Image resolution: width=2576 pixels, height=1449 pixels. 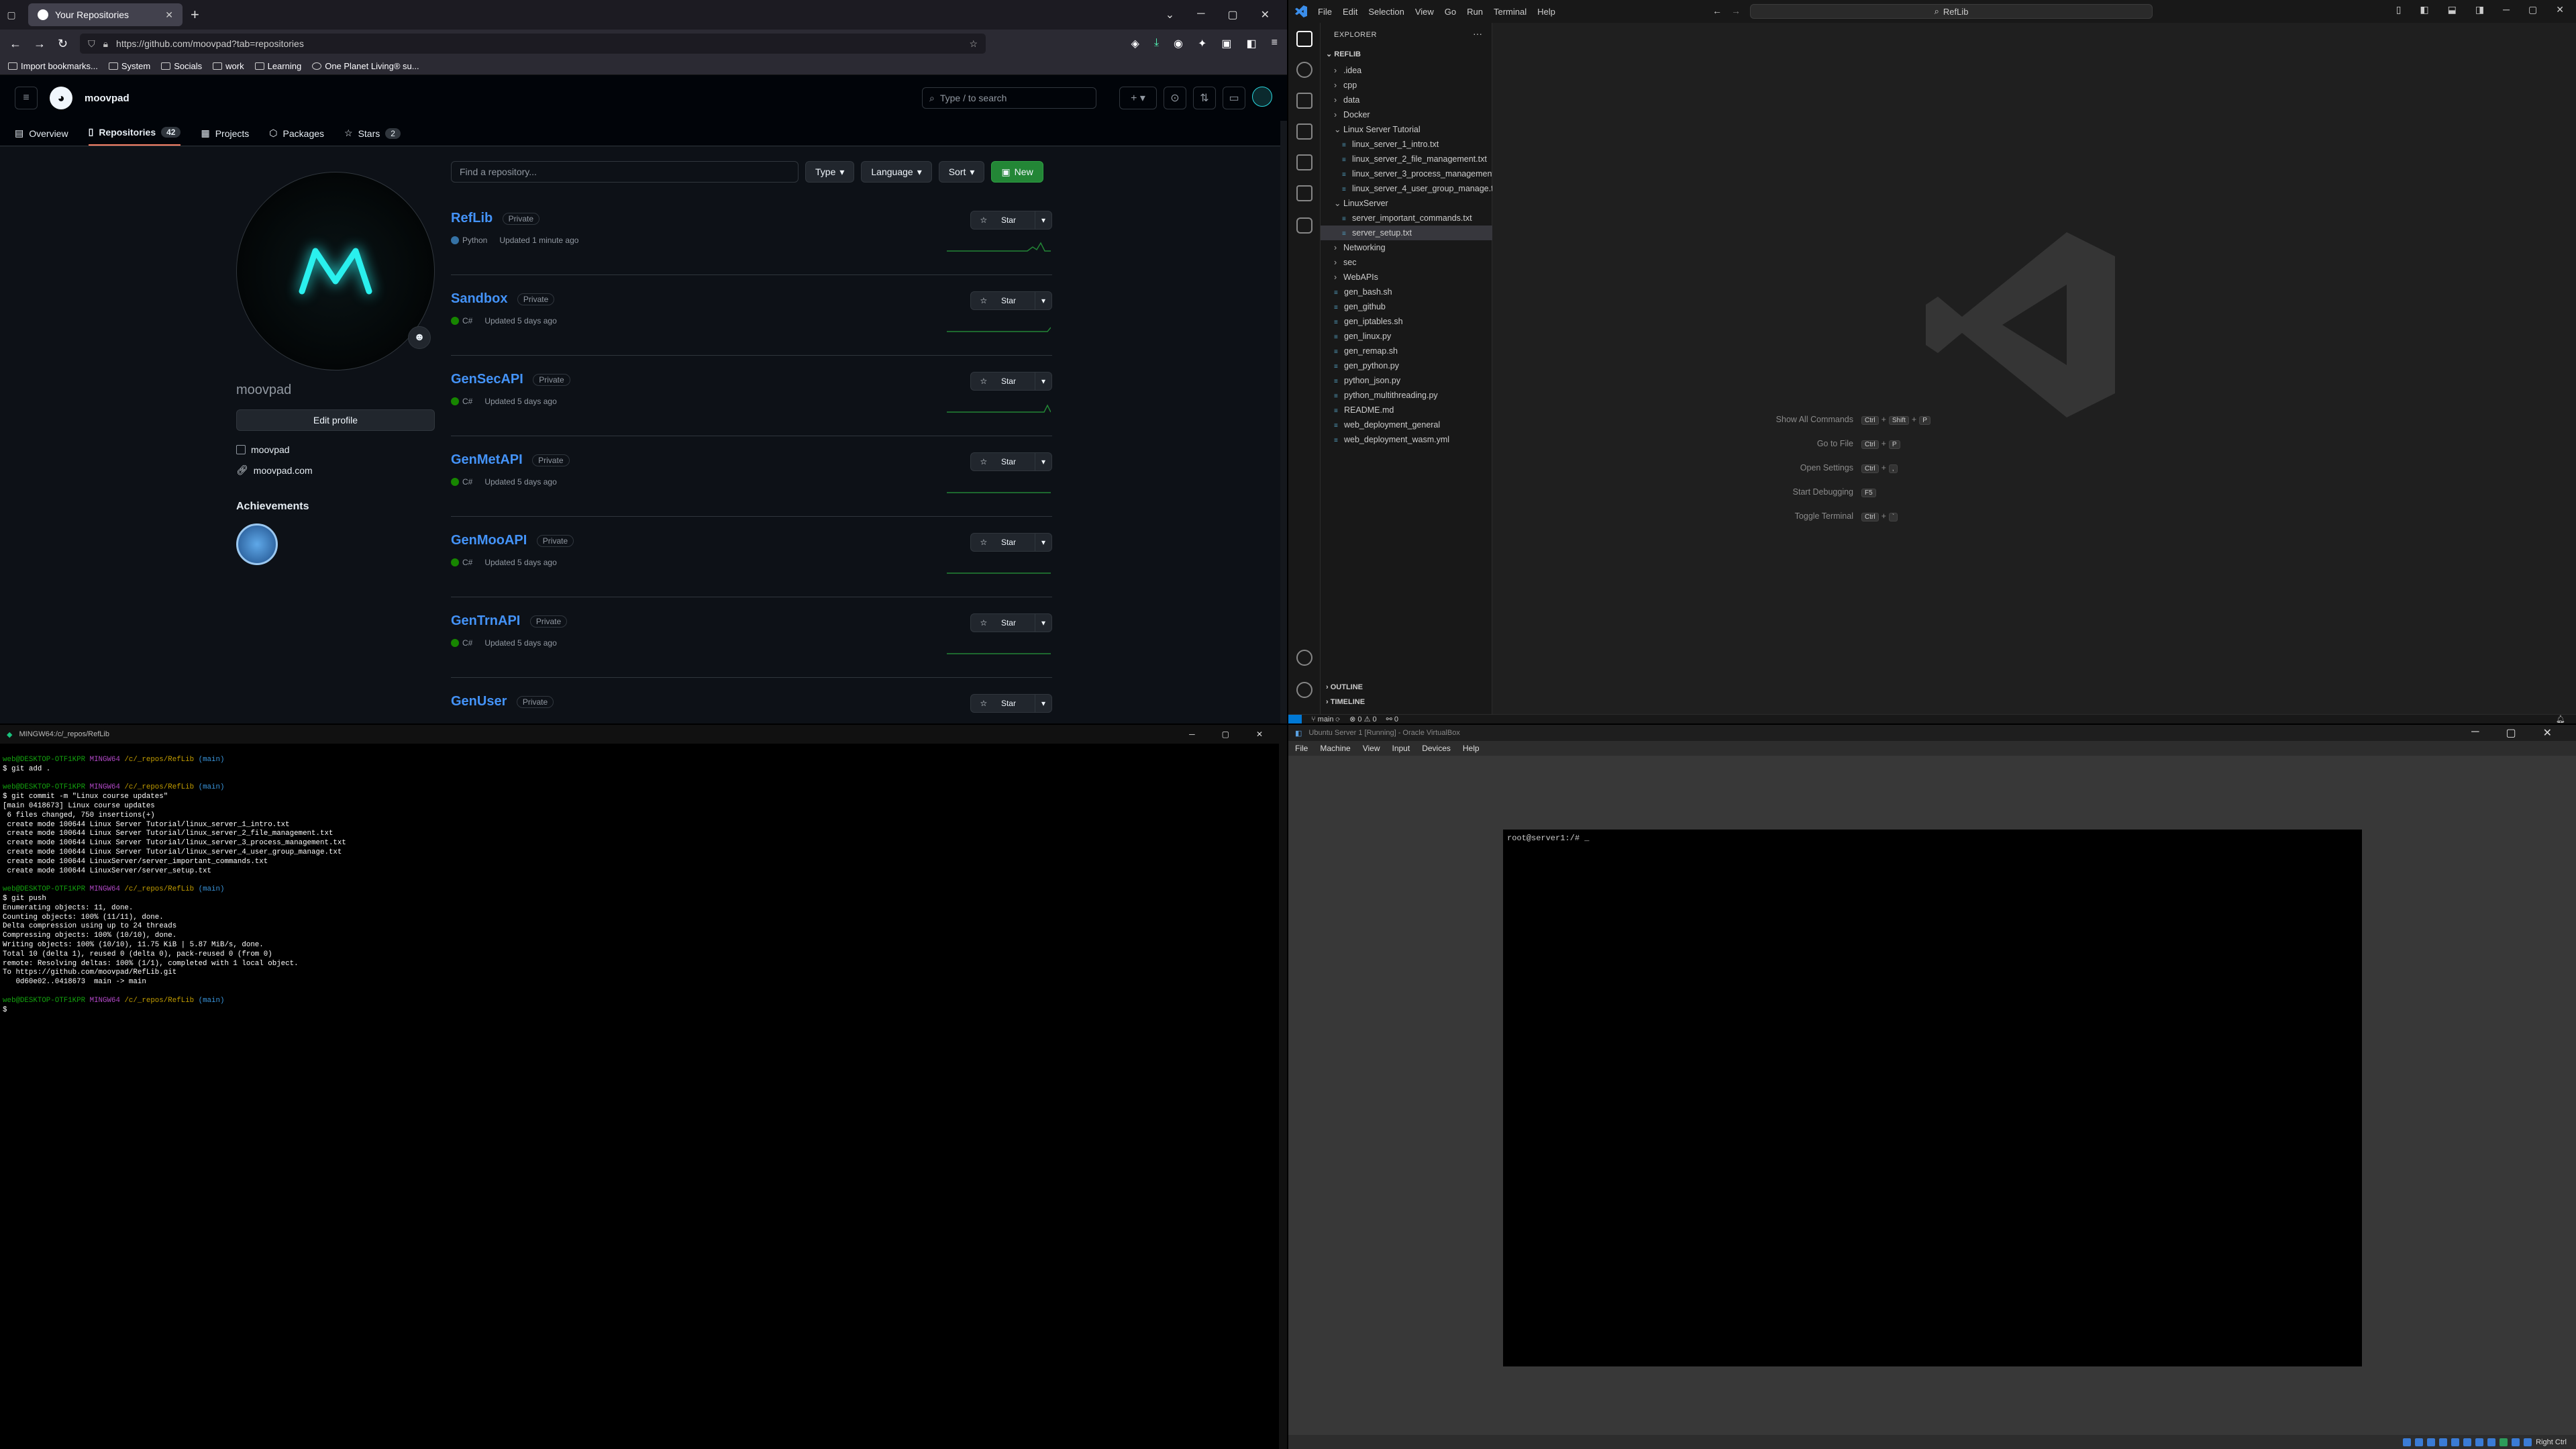 I want to click on tree-folder: › cpp, so click(x=1406, y=85).